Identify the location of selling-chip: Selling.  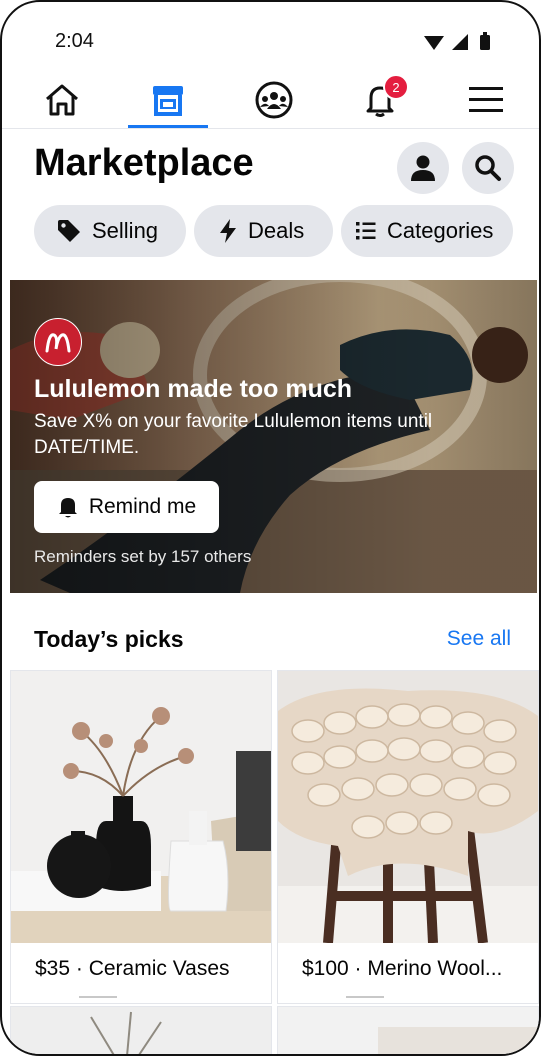
(110, 231).